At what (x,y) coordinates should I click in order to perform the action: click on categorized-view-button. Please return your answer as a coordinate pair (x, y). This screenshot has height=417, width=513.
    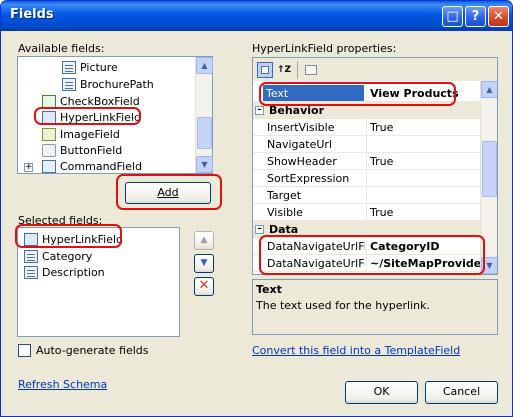
    Looking at the image, I should click on (265, 70).